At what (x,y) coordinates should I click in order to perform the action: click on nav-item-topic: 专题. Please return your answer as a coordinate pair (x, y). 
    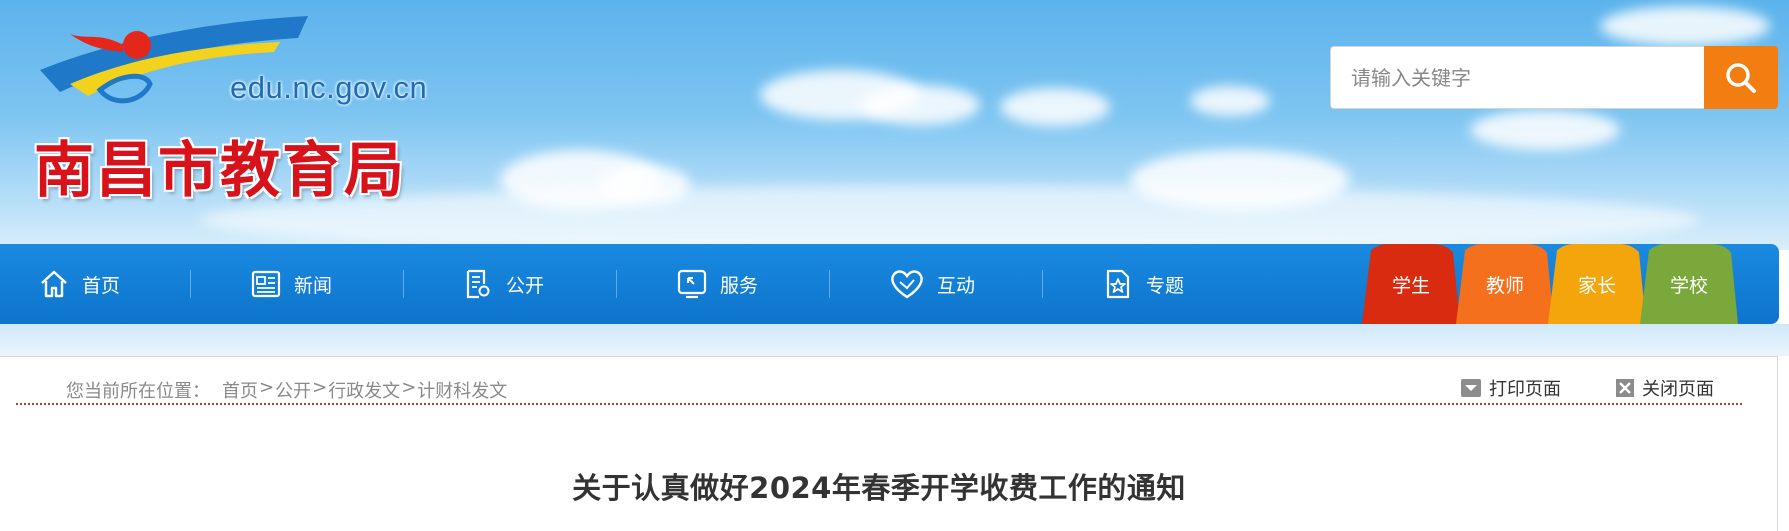
    Looking at the image, I should click on (1143, 284).